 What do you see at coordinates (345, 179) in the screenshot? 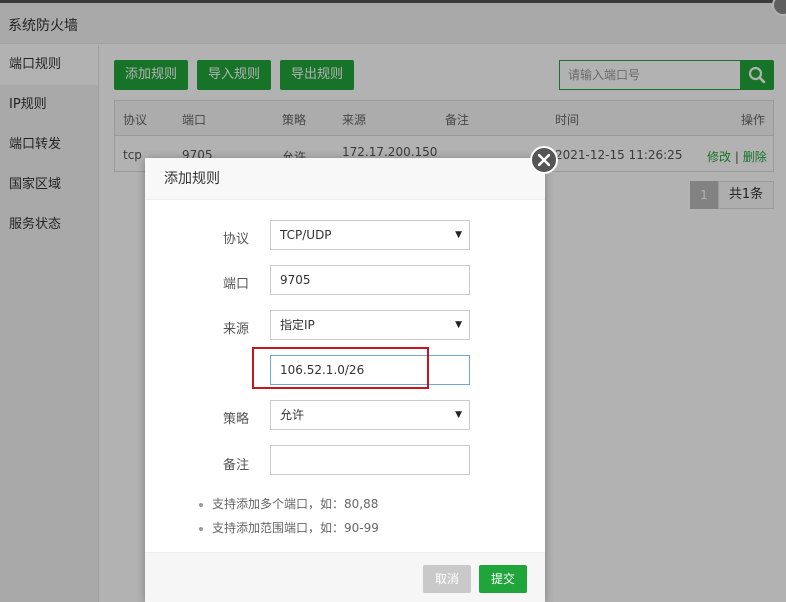
I see `dialog-title: 添加规则` at bounding box center [345, 179].